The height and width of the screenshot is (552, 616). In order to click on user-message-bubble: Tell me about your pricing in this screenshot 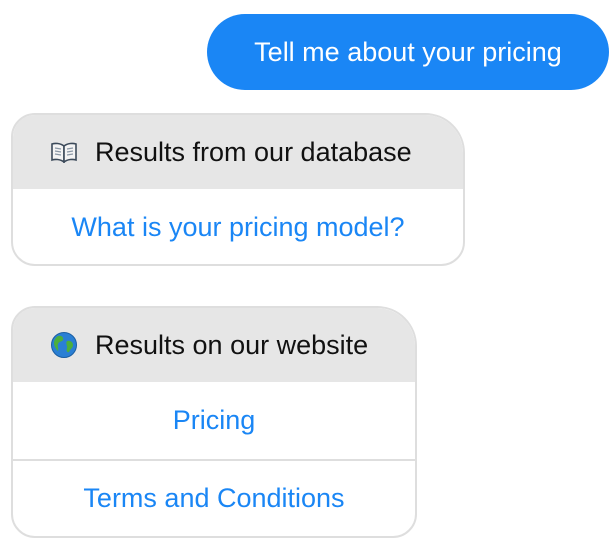, I will do `click(408, 52)`.